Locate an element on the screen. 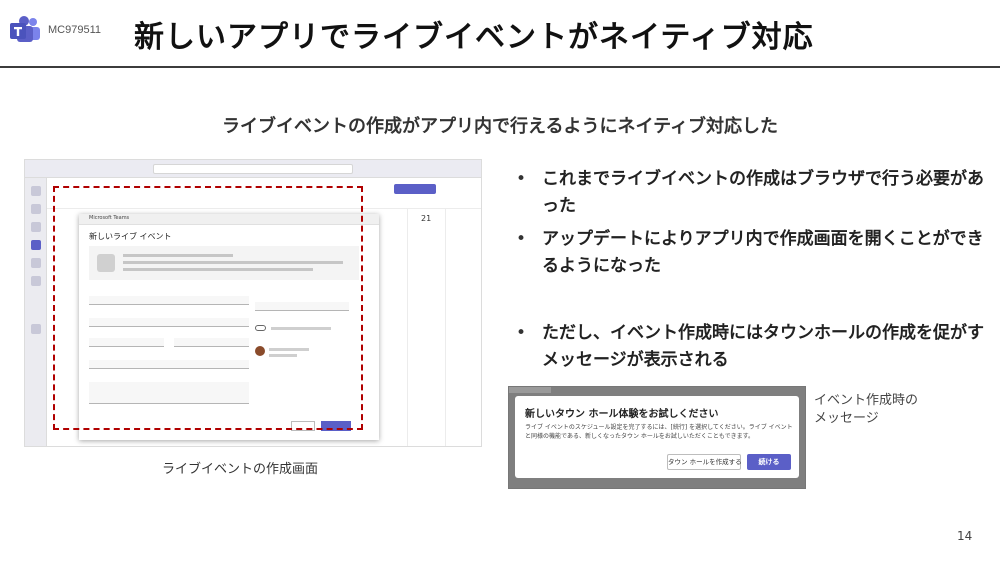 The image size is (1000, 563). search-box is located at coordinates (253, 169).